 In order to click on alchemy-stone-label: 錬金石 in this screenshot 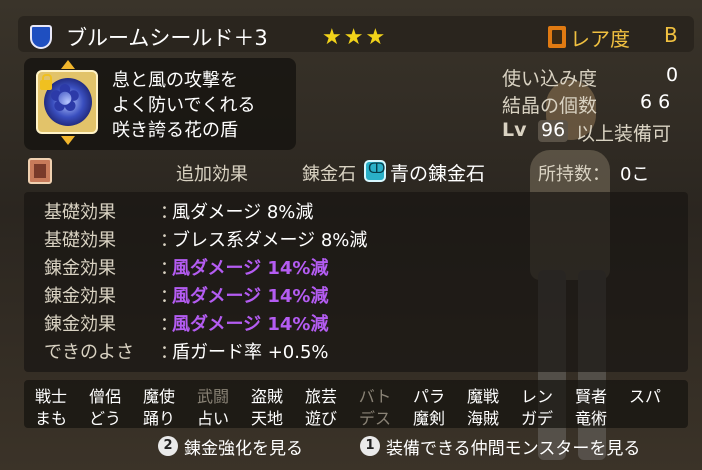, I will do `click(329, 174)`.